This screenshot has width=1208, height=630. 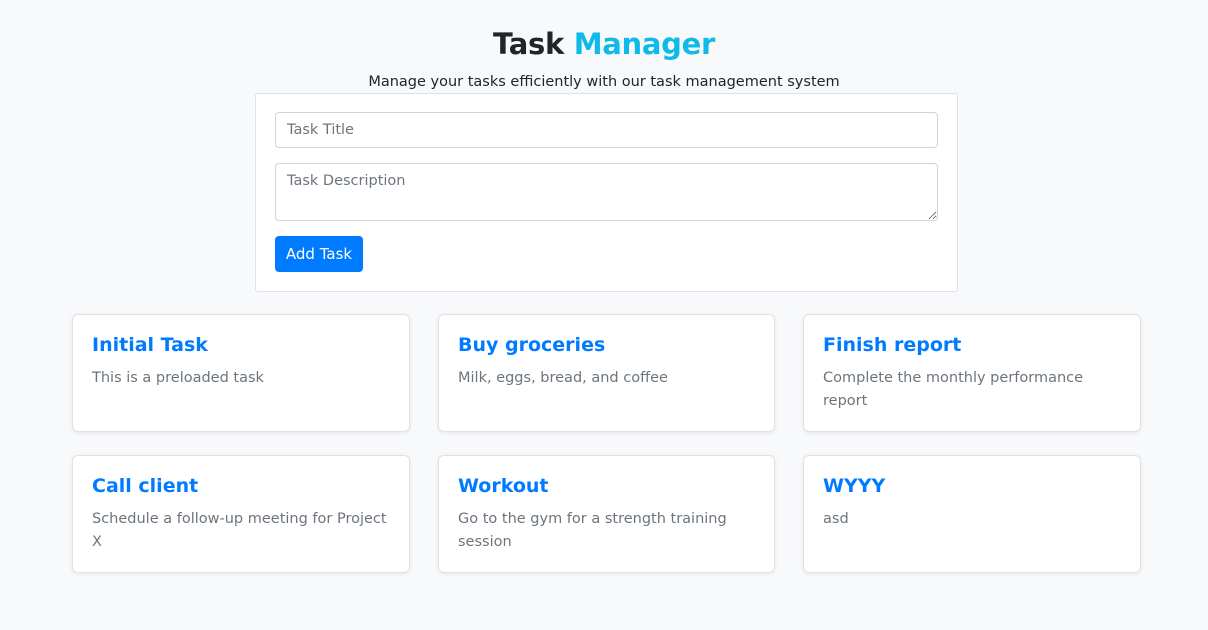 I want to click on task-card: Initial Task This is a preloaded task, so click(x=241, y=373).